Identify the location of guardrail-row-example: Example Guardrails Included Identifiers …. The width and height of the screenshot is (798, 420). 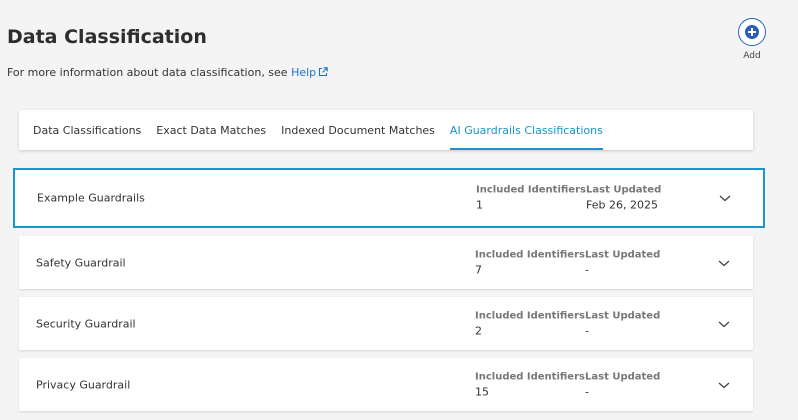
(389, 198).